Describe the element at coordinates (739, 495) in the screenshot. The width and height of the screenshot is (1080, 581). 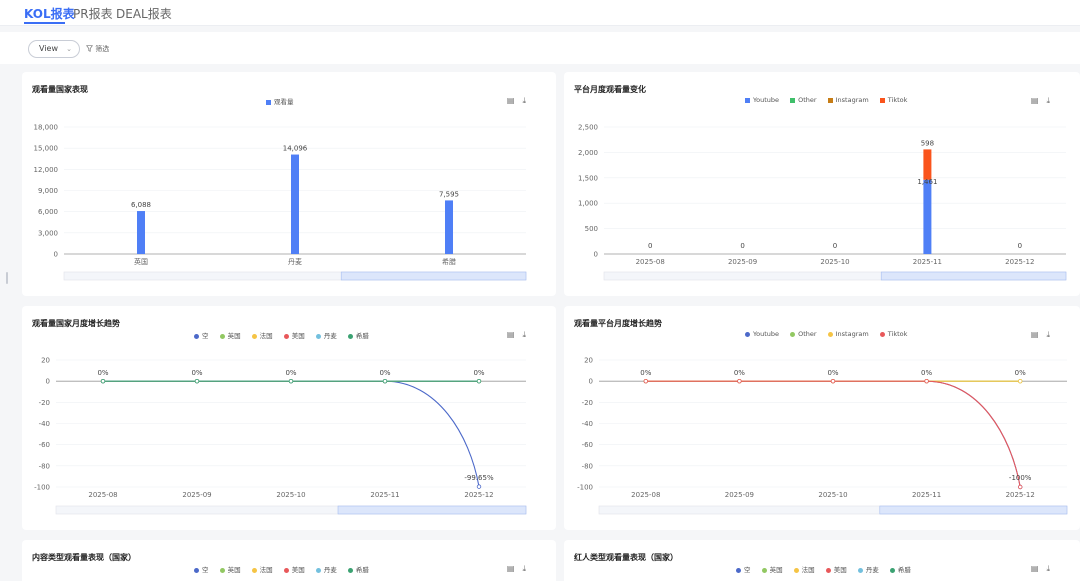
I see `x-tick-label: 2025-09` at that location.